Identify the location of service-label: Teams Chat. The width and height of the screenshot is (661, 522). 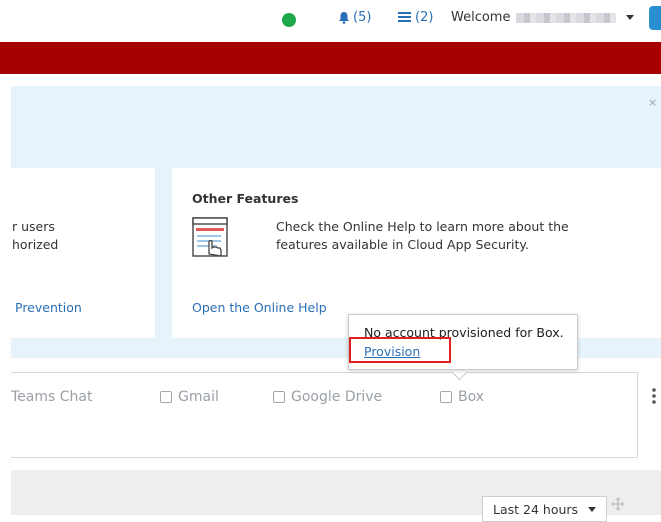
(52, 397).